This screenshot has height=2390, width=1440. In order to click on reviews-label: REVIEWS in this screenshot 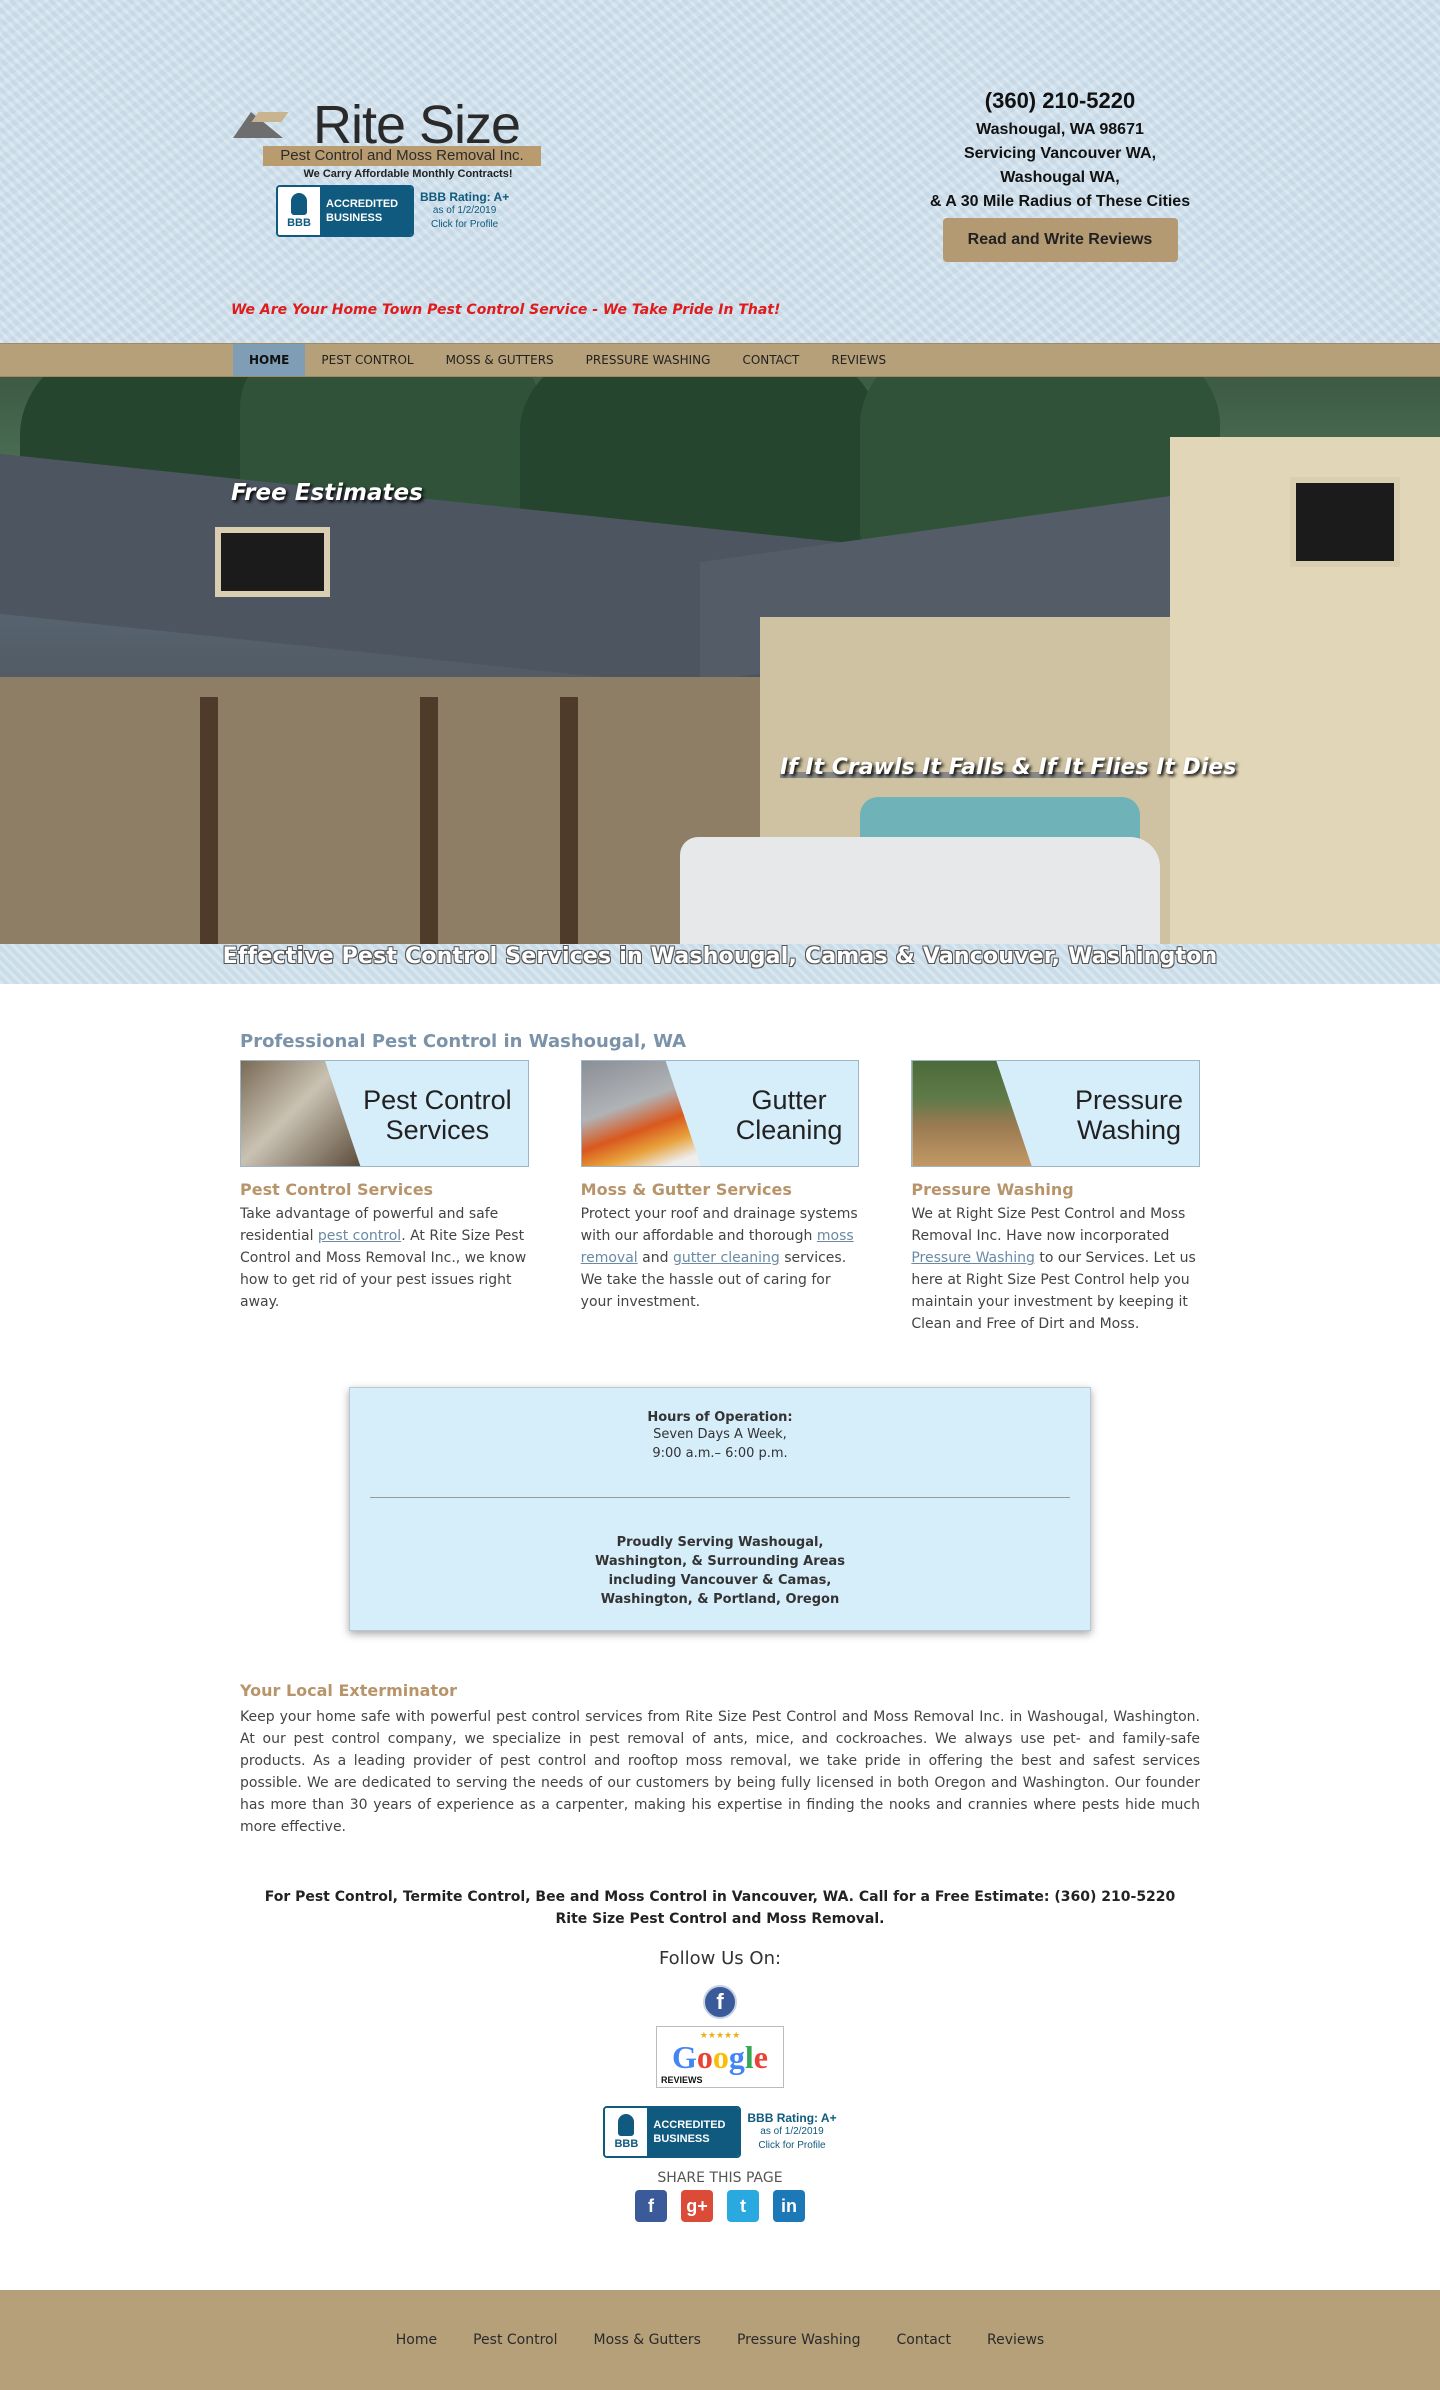, I will do `click(682, 2080)`.